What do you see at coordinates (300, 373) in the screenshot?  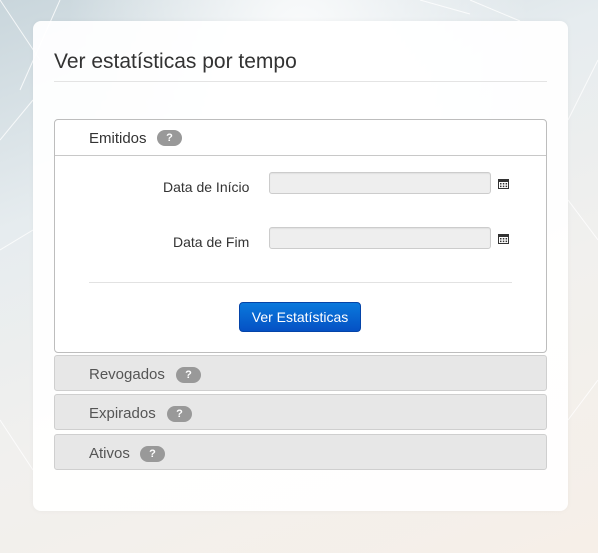 I see `accordion-revogados: Revogados ?` at bounding box center [300, 373].